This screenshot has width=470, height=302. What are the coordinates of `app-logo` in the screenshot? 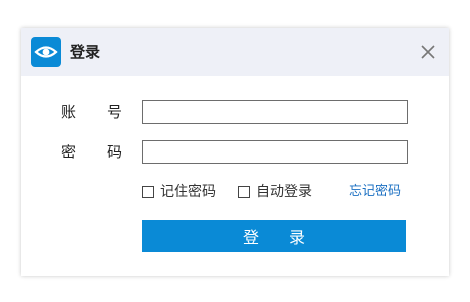 It's located at (46, 52).